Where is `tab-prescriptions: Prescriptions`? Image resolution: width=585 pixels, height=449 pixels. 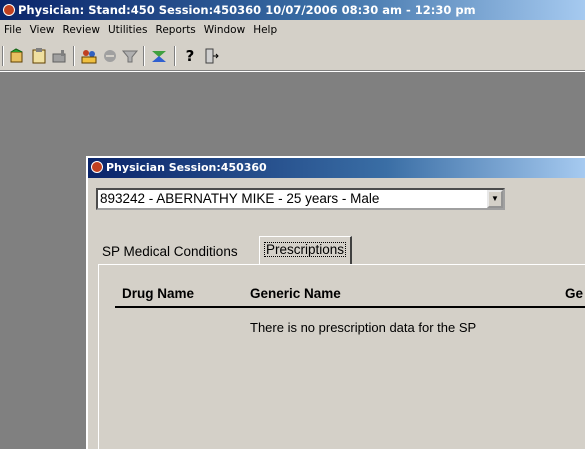 tab-prescriptions: Prescriptions is located at coordinates (306, 250).